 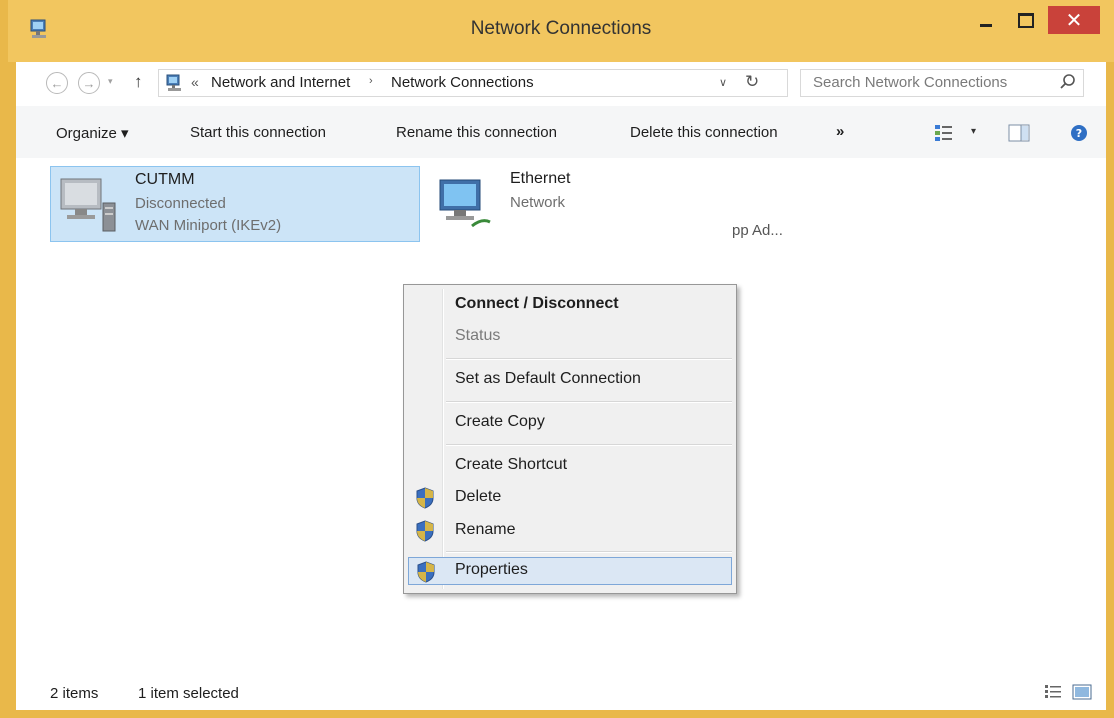 I want to click on maximize-icon, so click(x=1026, y=20).